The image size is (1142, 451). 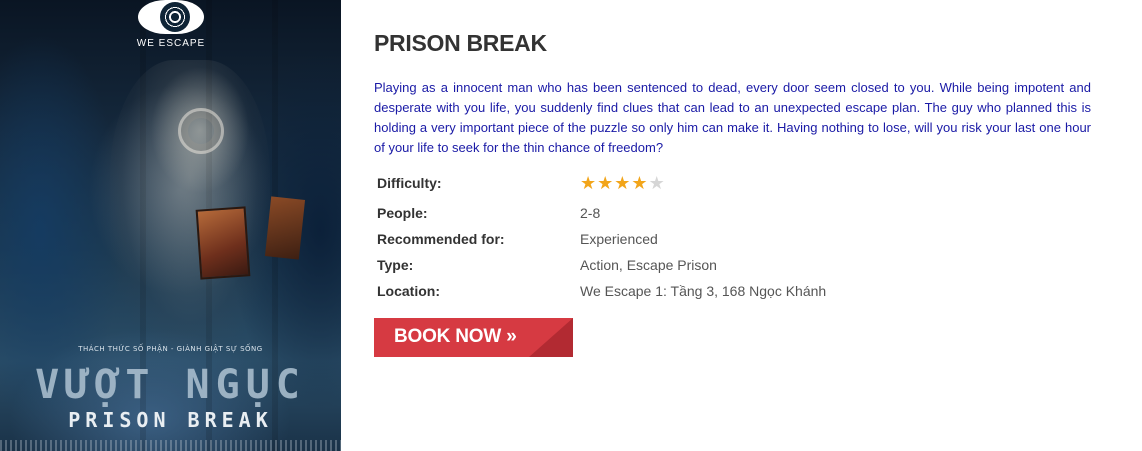 What do you see at coordinates (733, 239) in the screenshot?
I see `recommended-row: Recommended for: Experienced` at bounding box center [733, 239].